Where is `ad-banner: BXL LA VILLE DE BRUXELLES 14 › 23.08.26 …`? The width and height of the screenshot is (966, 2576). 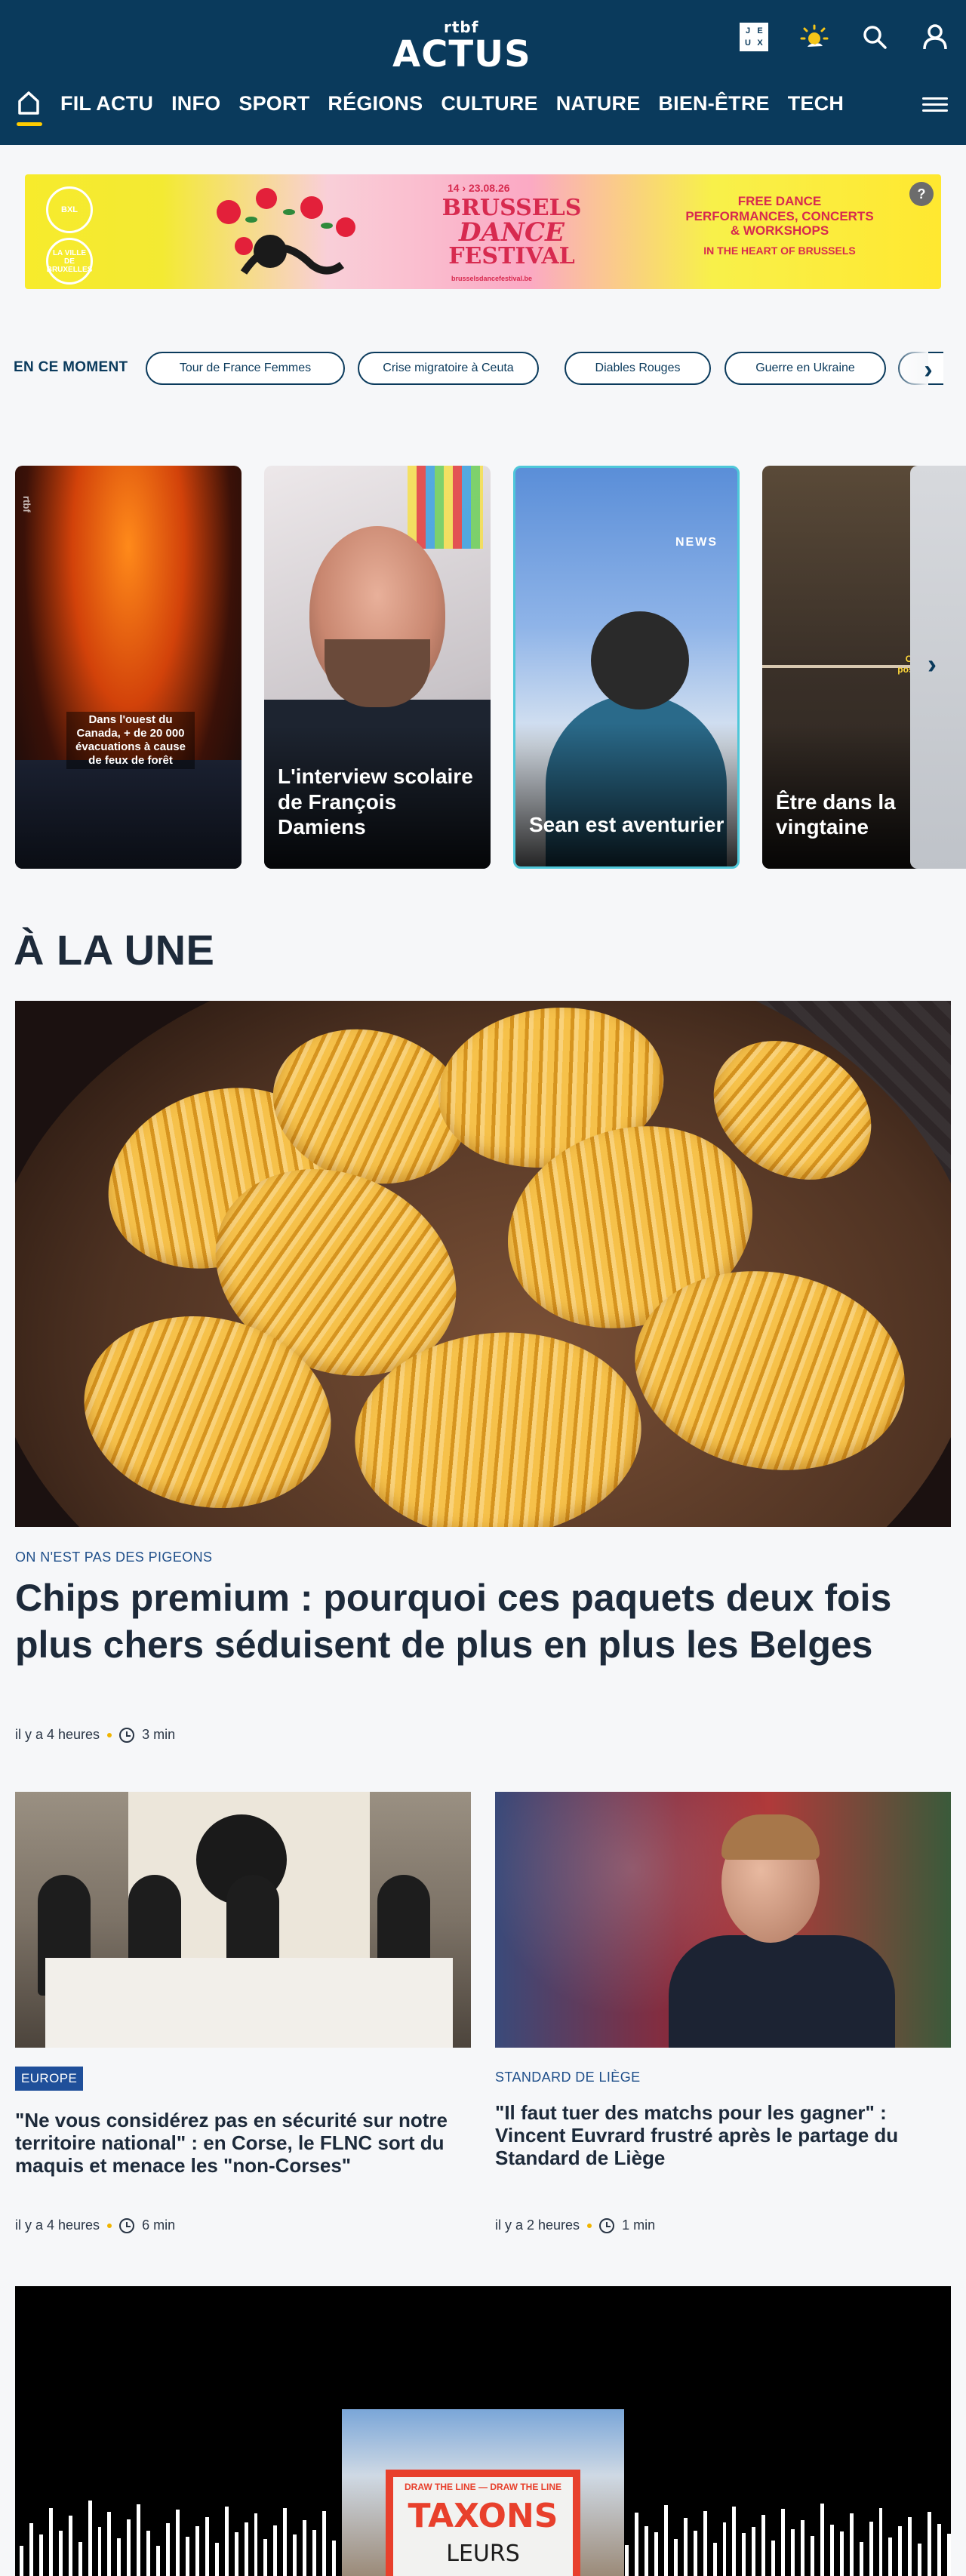 ad-banner: BXL LA VILLE DE BRUXELLES 14 › 23.08.26 … is located at coordinates (483, 231).